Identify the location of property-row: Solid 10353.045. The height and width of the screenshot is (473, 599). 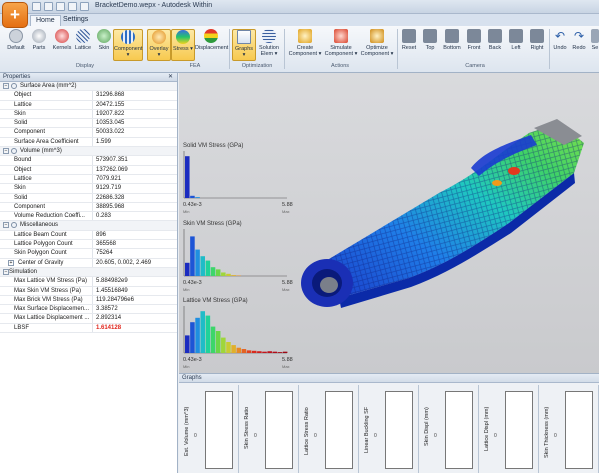
(88, 124).